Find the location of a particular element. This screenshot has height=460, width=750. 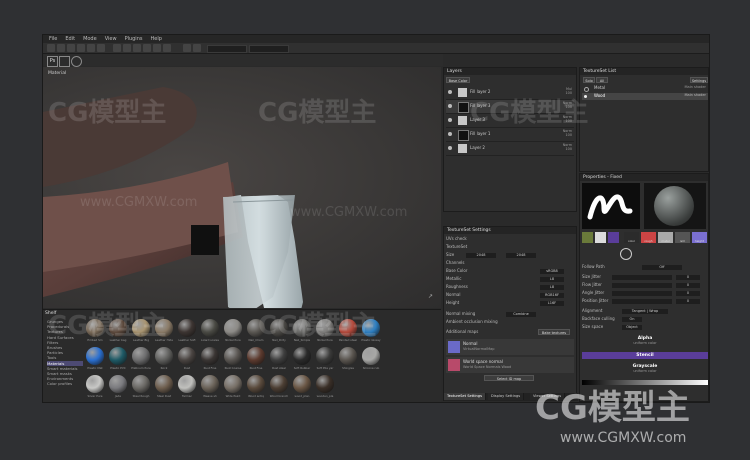

projection-icon is located at coordinates (71, 48).